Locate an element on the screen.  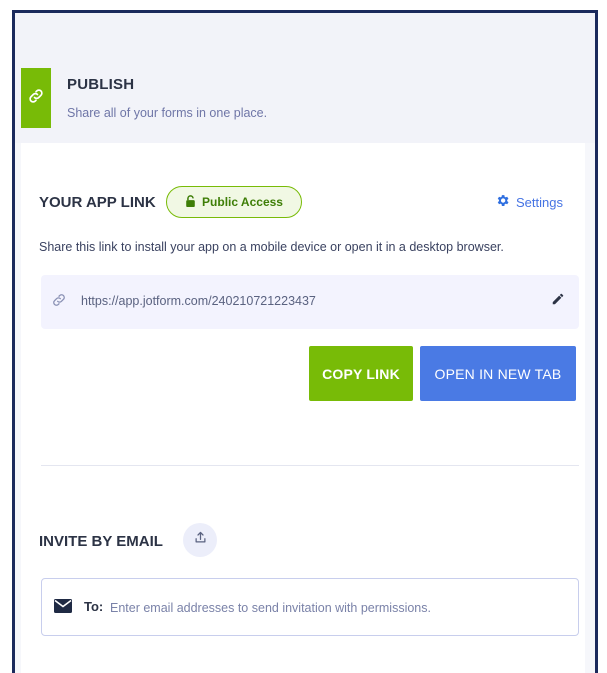
upload-button is located at coordinates (200, 540).